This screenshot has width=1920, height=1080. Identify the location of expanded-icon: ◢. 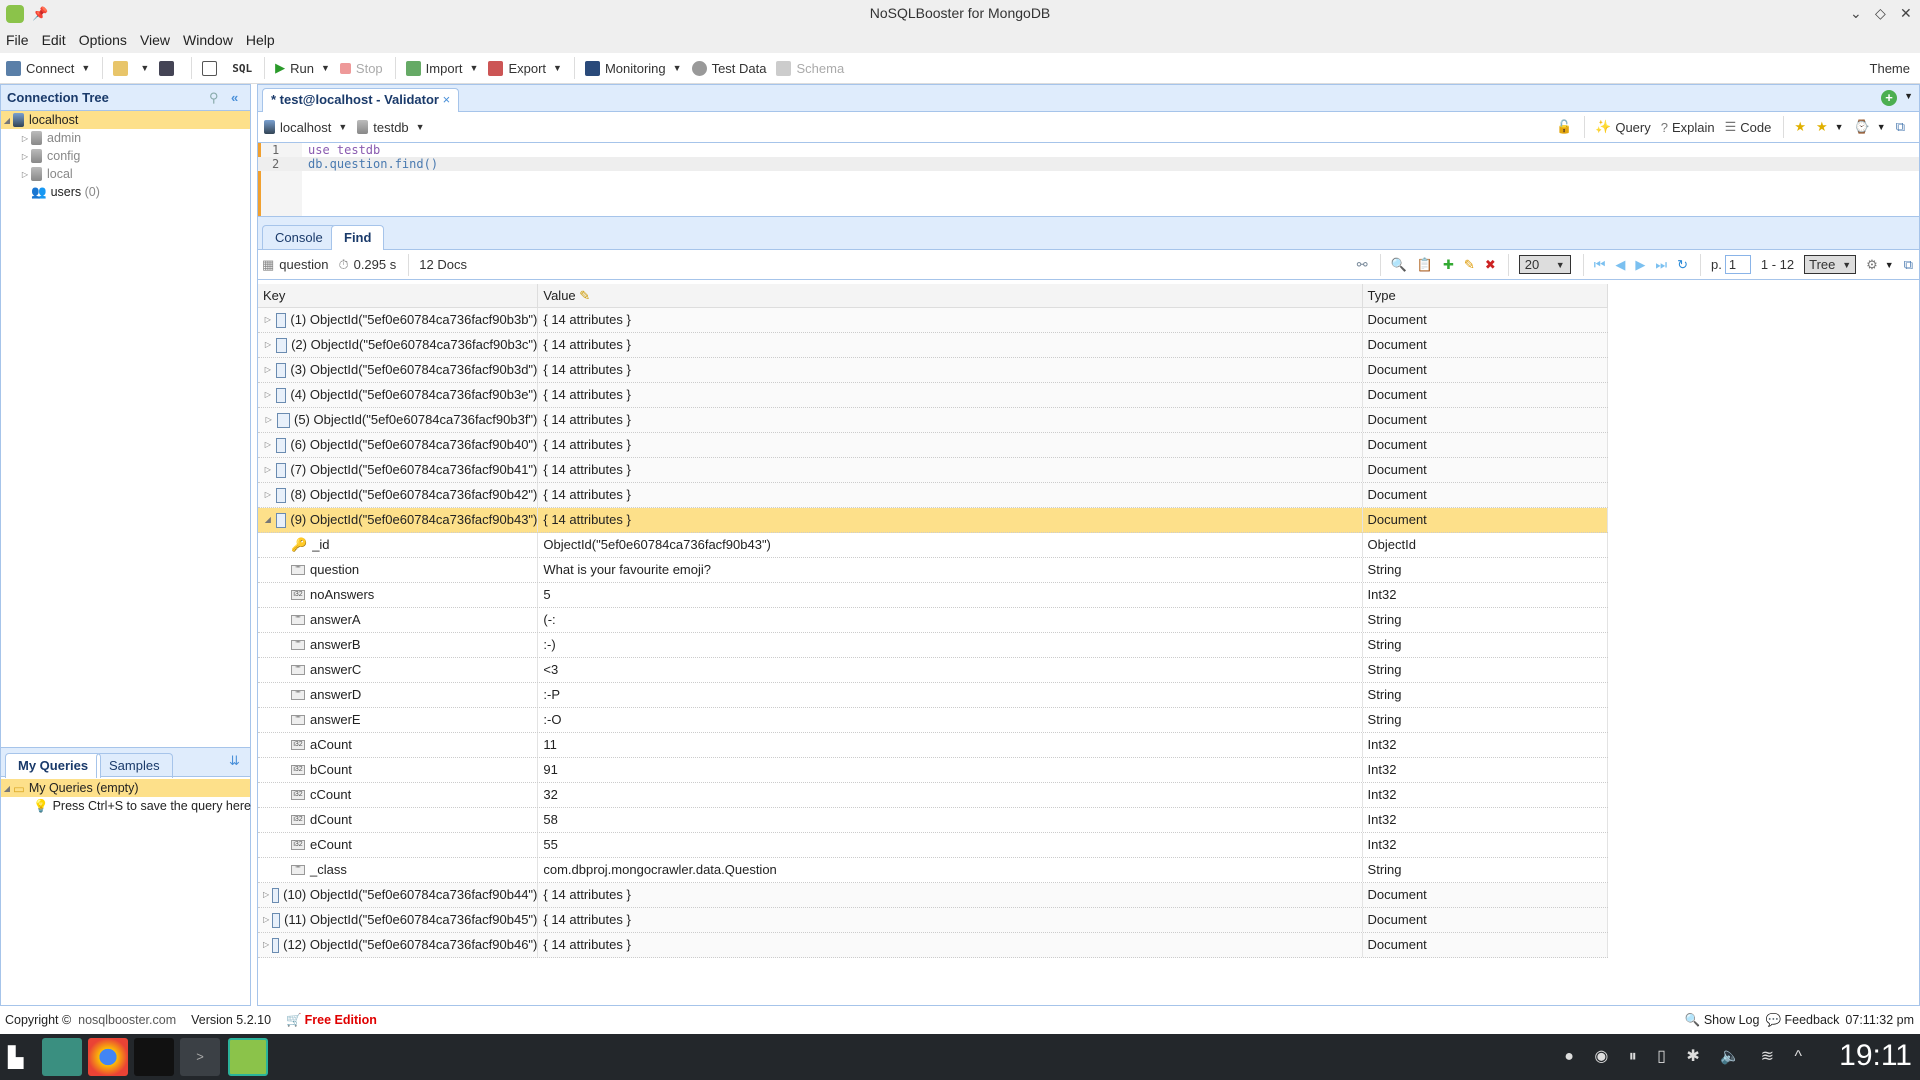
(268, 520).